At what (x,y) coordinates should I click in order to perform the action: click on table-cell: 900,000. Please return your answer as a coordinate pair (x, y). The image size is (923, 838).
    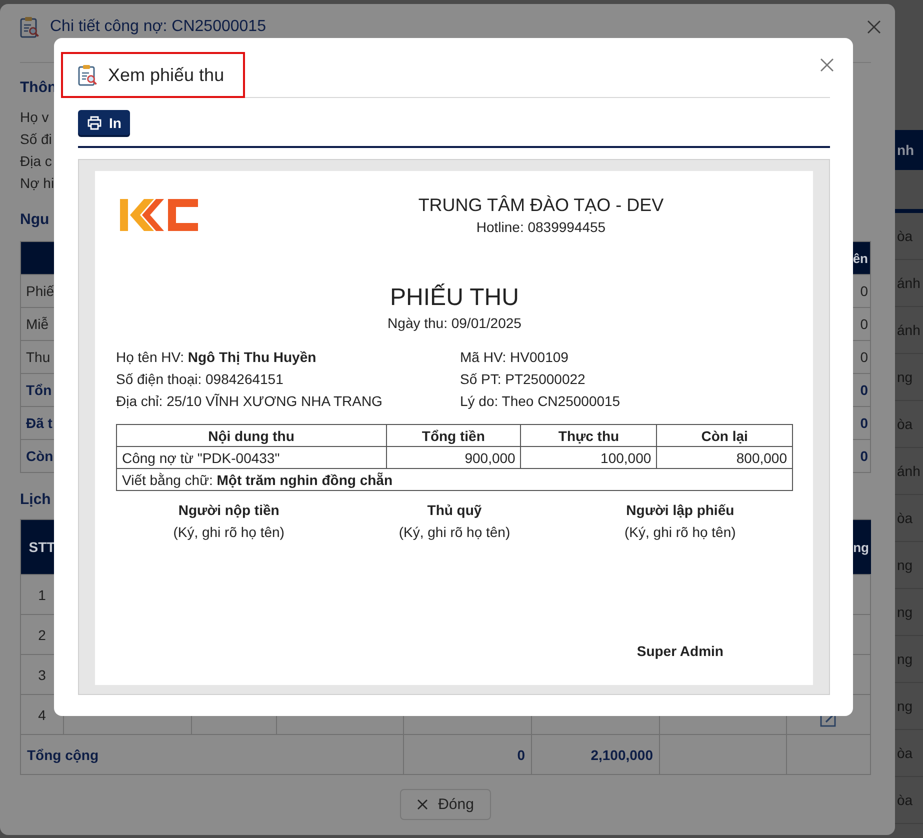
    Looking at the image, I should click on (453, 457).